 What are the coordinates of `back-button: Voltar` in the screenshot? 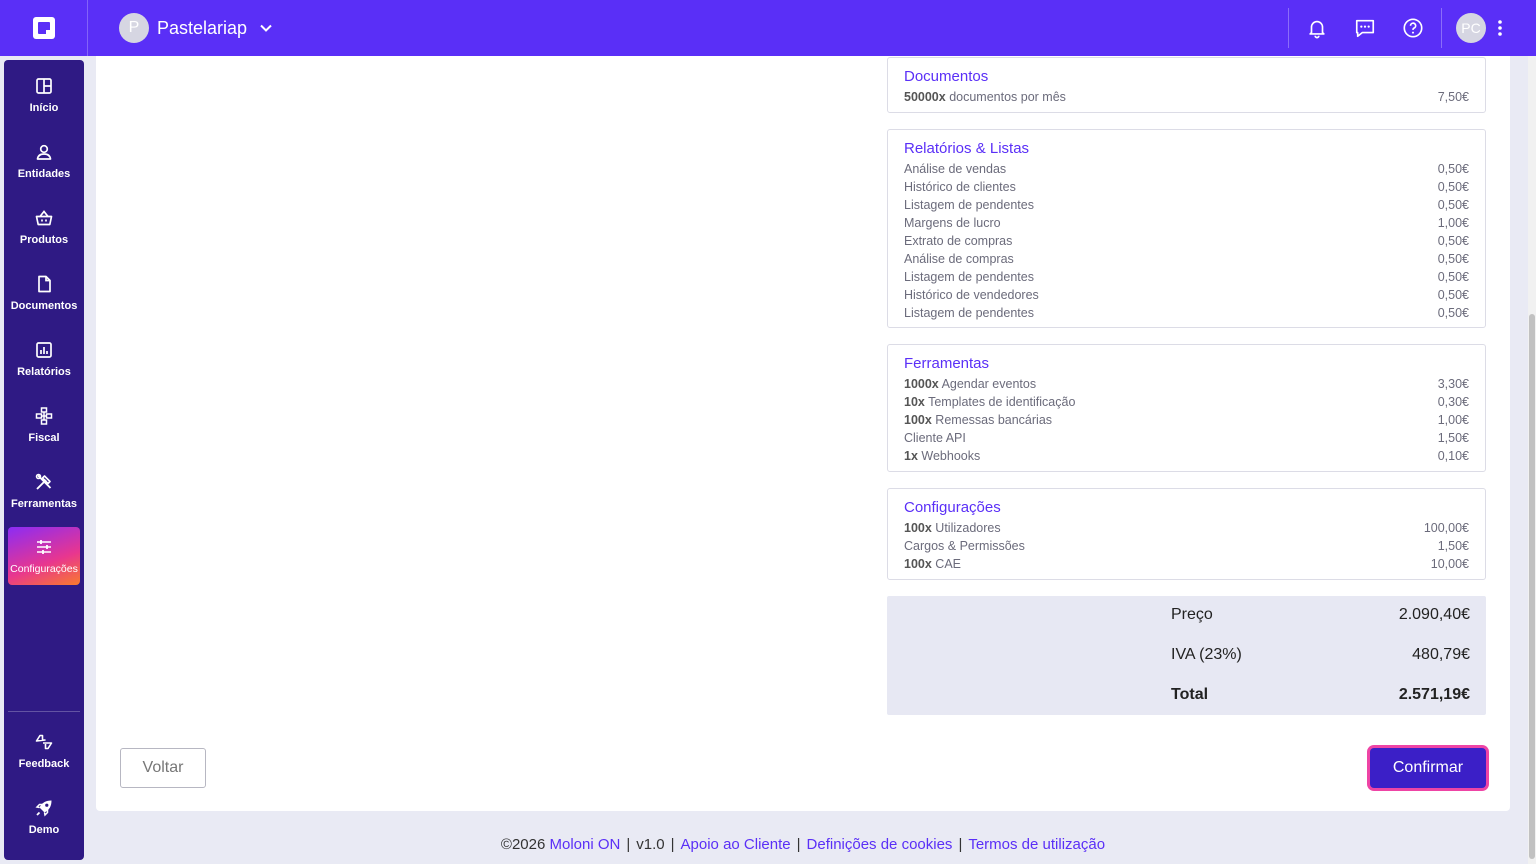 It's located at (163, 768).